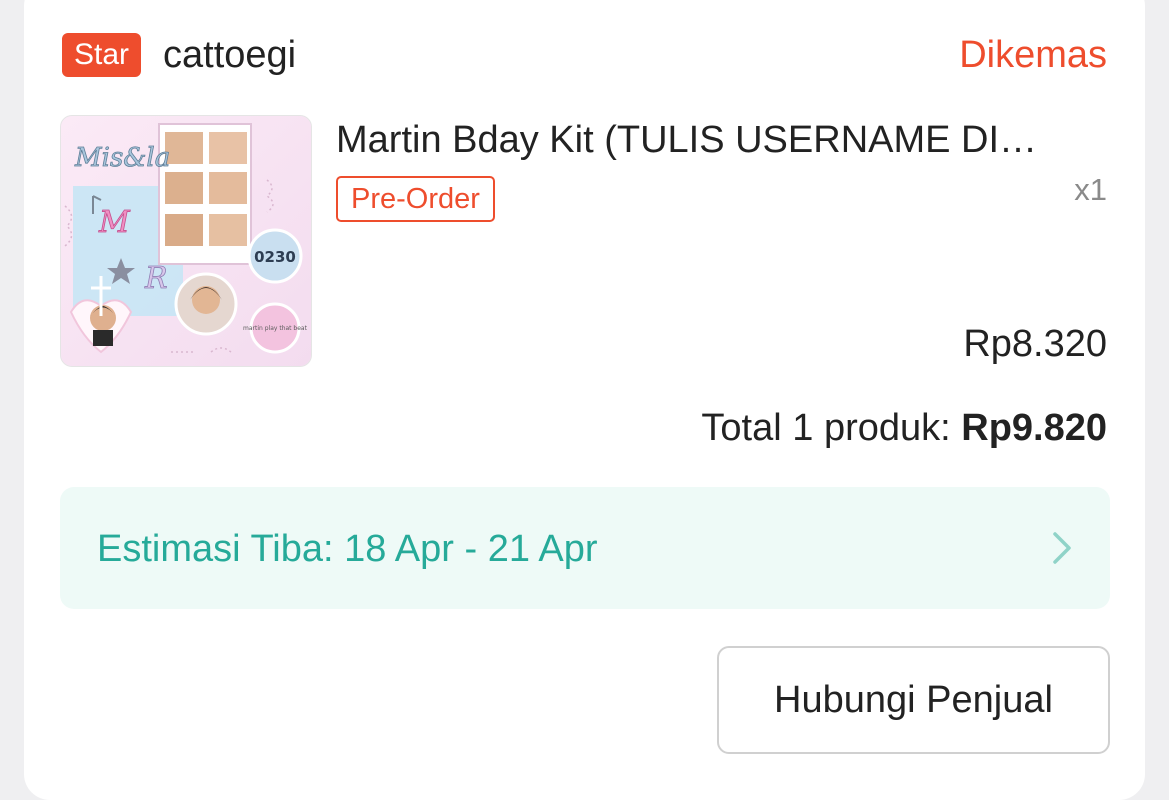  I want to click on svg-text: R, so click(156, 278).